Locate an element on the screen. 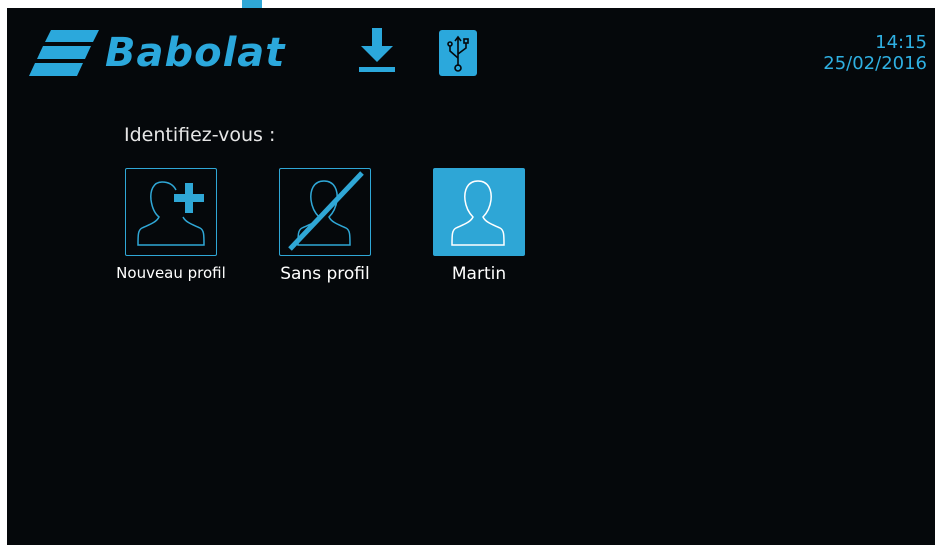  clock: 14:15 25/02/2016 is located at coordinates (875, 53).